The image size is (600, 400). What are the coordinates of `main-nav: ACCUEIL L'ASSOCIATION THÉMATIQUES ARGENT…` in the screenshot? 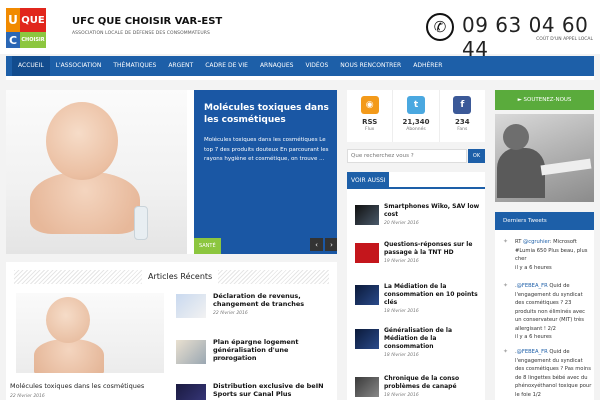 It's located at (300, 66).